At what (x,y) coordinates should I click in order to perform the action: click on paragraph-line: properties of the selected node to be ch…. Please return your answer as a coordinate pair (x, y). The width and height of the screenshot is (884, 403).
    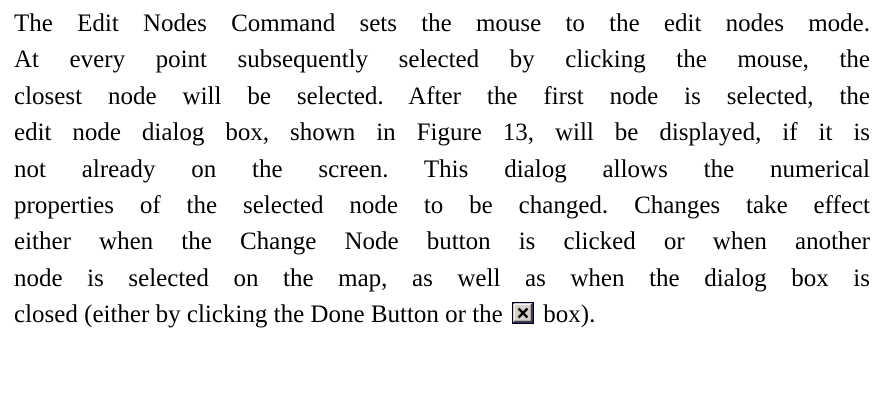
    Looking at the image, I should click on (442, 205).